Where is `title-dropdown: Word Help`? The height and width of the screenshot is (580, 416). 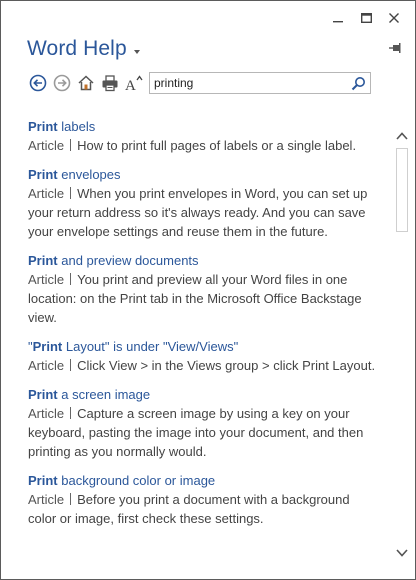
title-dropdown: Word Help is located at coordinates (83, 49).